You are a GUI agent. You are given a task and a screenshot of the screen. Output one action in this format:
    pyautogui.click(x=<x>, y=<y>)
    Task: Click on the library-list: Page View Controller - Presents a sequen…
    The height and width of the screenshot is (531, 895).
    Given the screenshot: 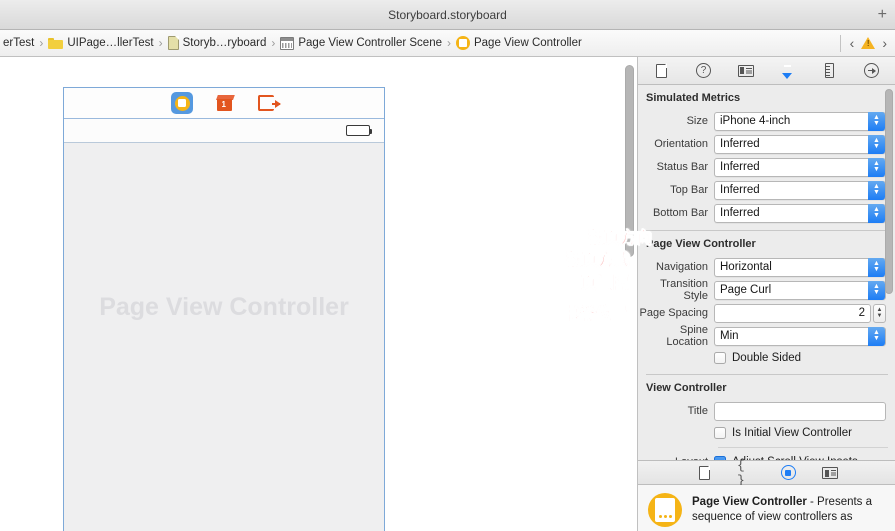 What is the action you would take?
    pyautogui.click(x=766, y=508)
    